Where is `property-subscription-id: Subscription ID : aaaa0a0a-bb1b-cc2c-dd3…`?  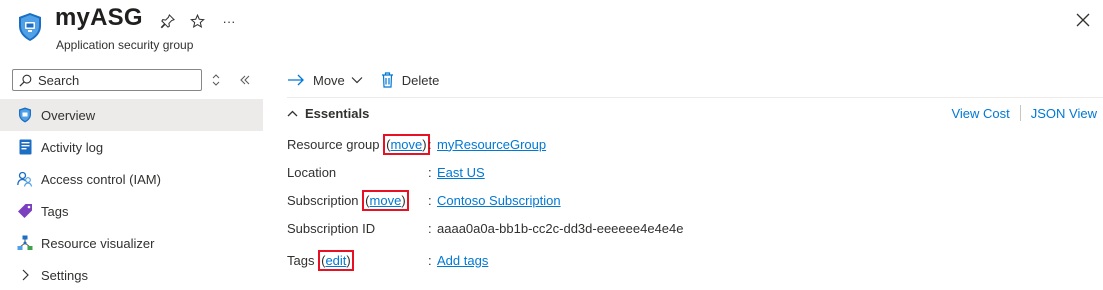
property-subscription-id: Subscription ID : aaaa0a0a-bb1b-cc2c-dd3… is located at coordinates (695, 228).